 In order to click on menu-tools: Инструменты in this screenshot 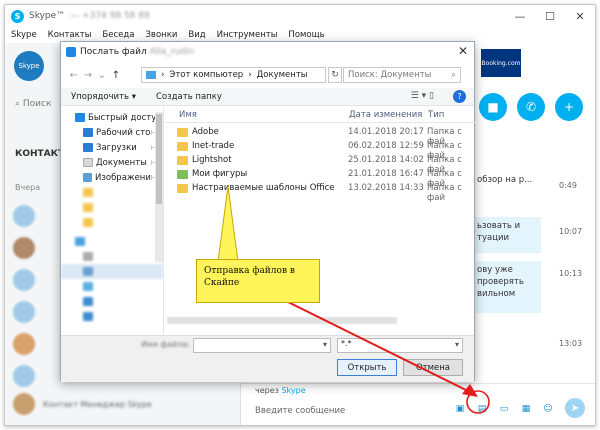, I will do `click(247, 35)`.